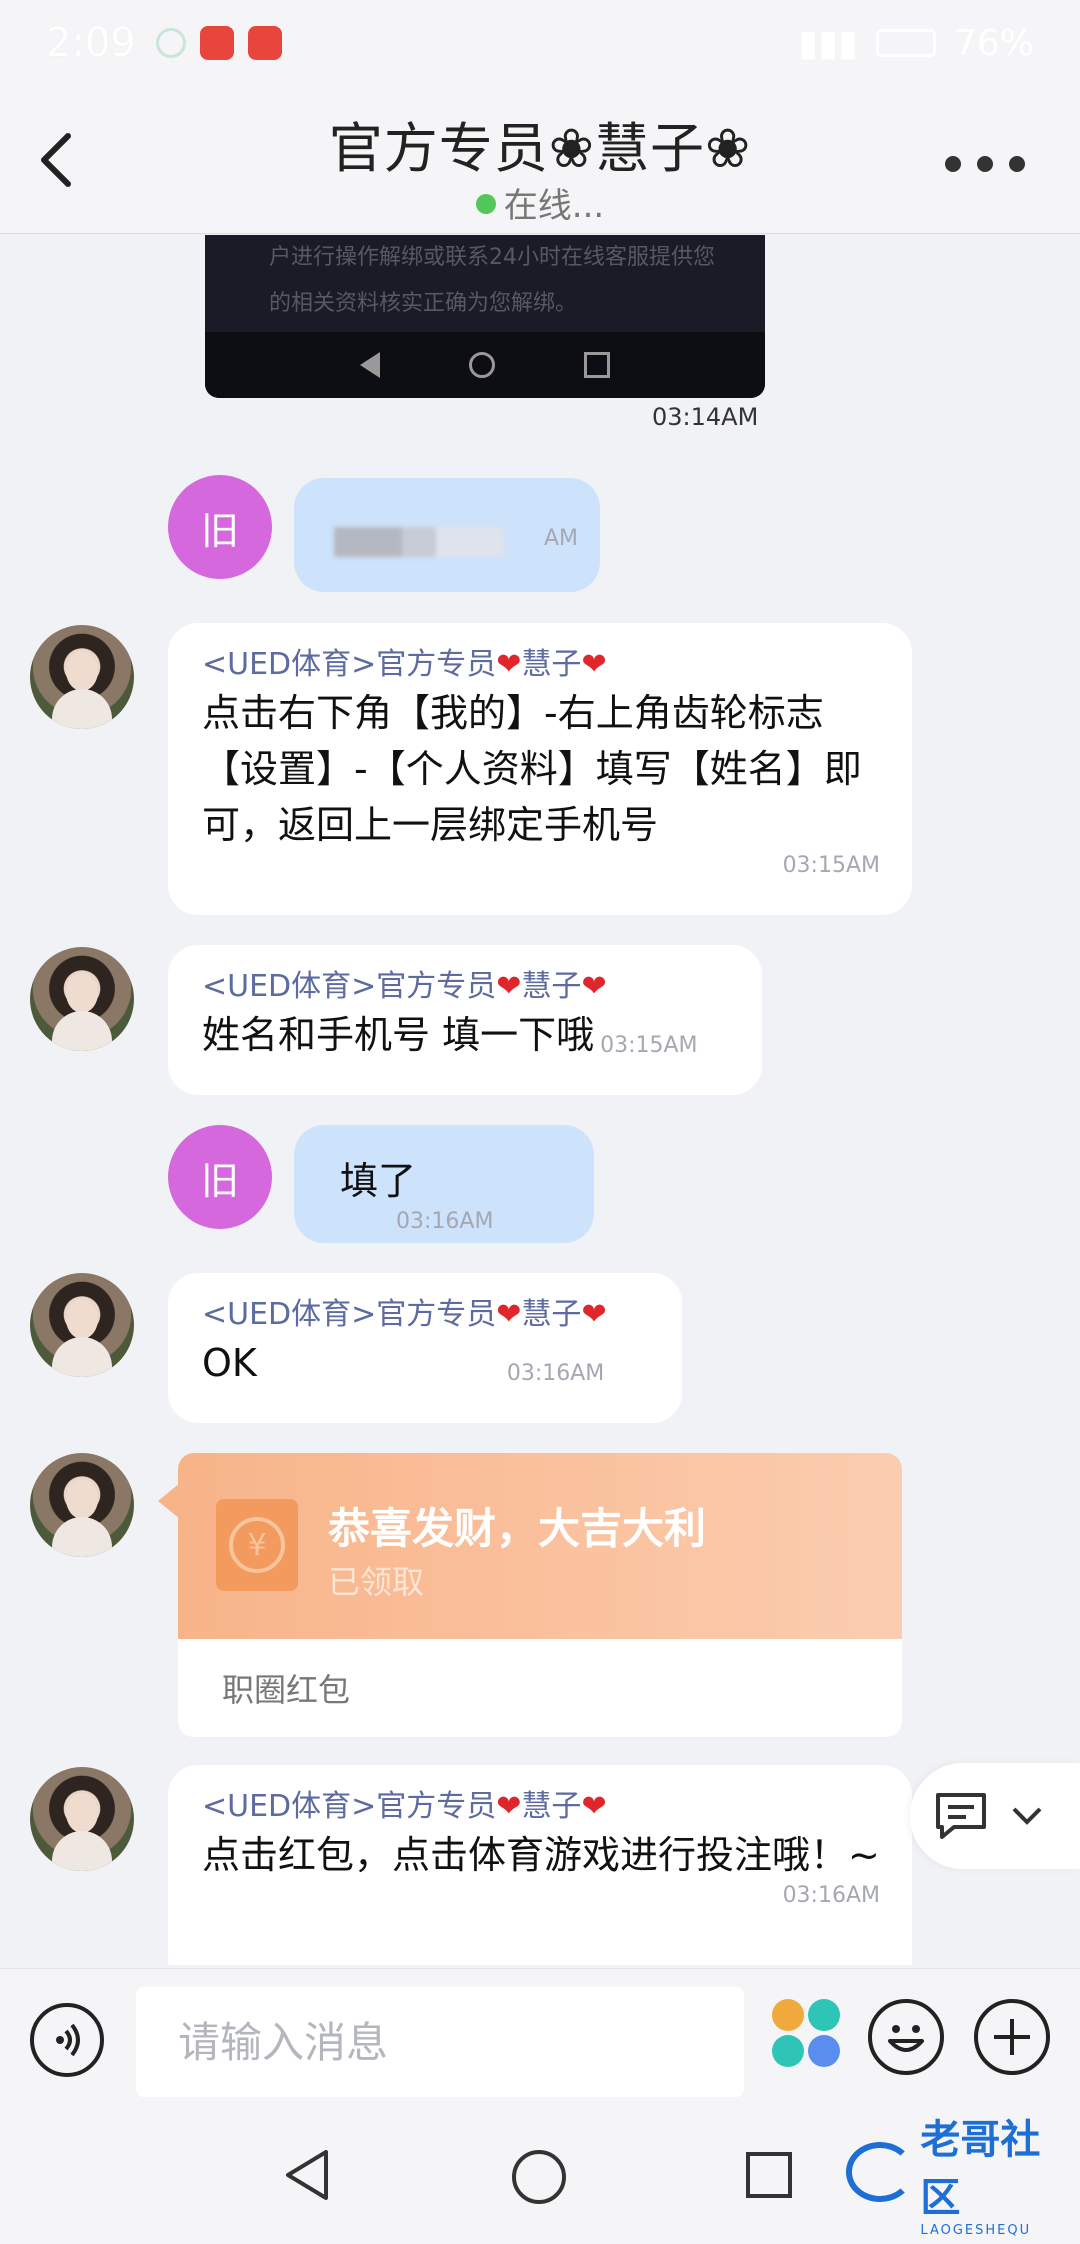 The image size is (1080, 2244). Describe the element at coordinates (539, 2177) in the screenshot. I see `nav-home-button` at that location.